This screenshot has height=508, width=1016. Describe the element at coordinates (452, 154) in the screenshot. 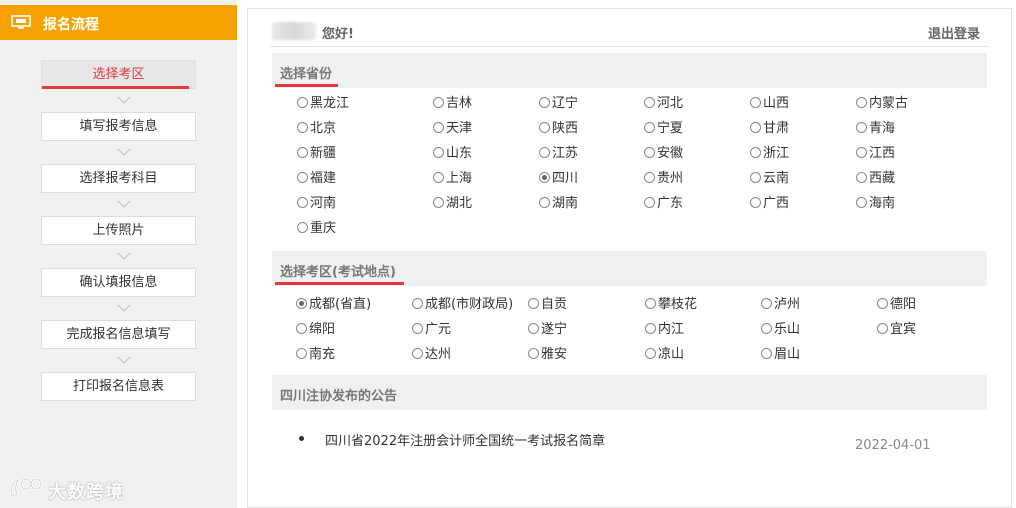

I see `province-option: 山东` at that location.